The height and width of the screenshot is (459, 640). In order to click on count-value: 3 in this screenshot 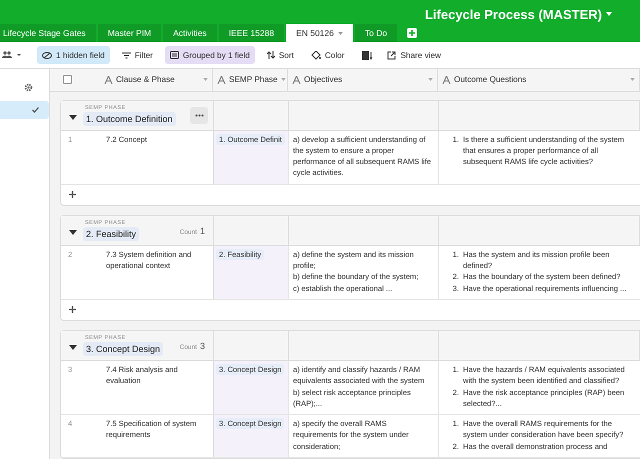, I will do `click(202, 346)`.